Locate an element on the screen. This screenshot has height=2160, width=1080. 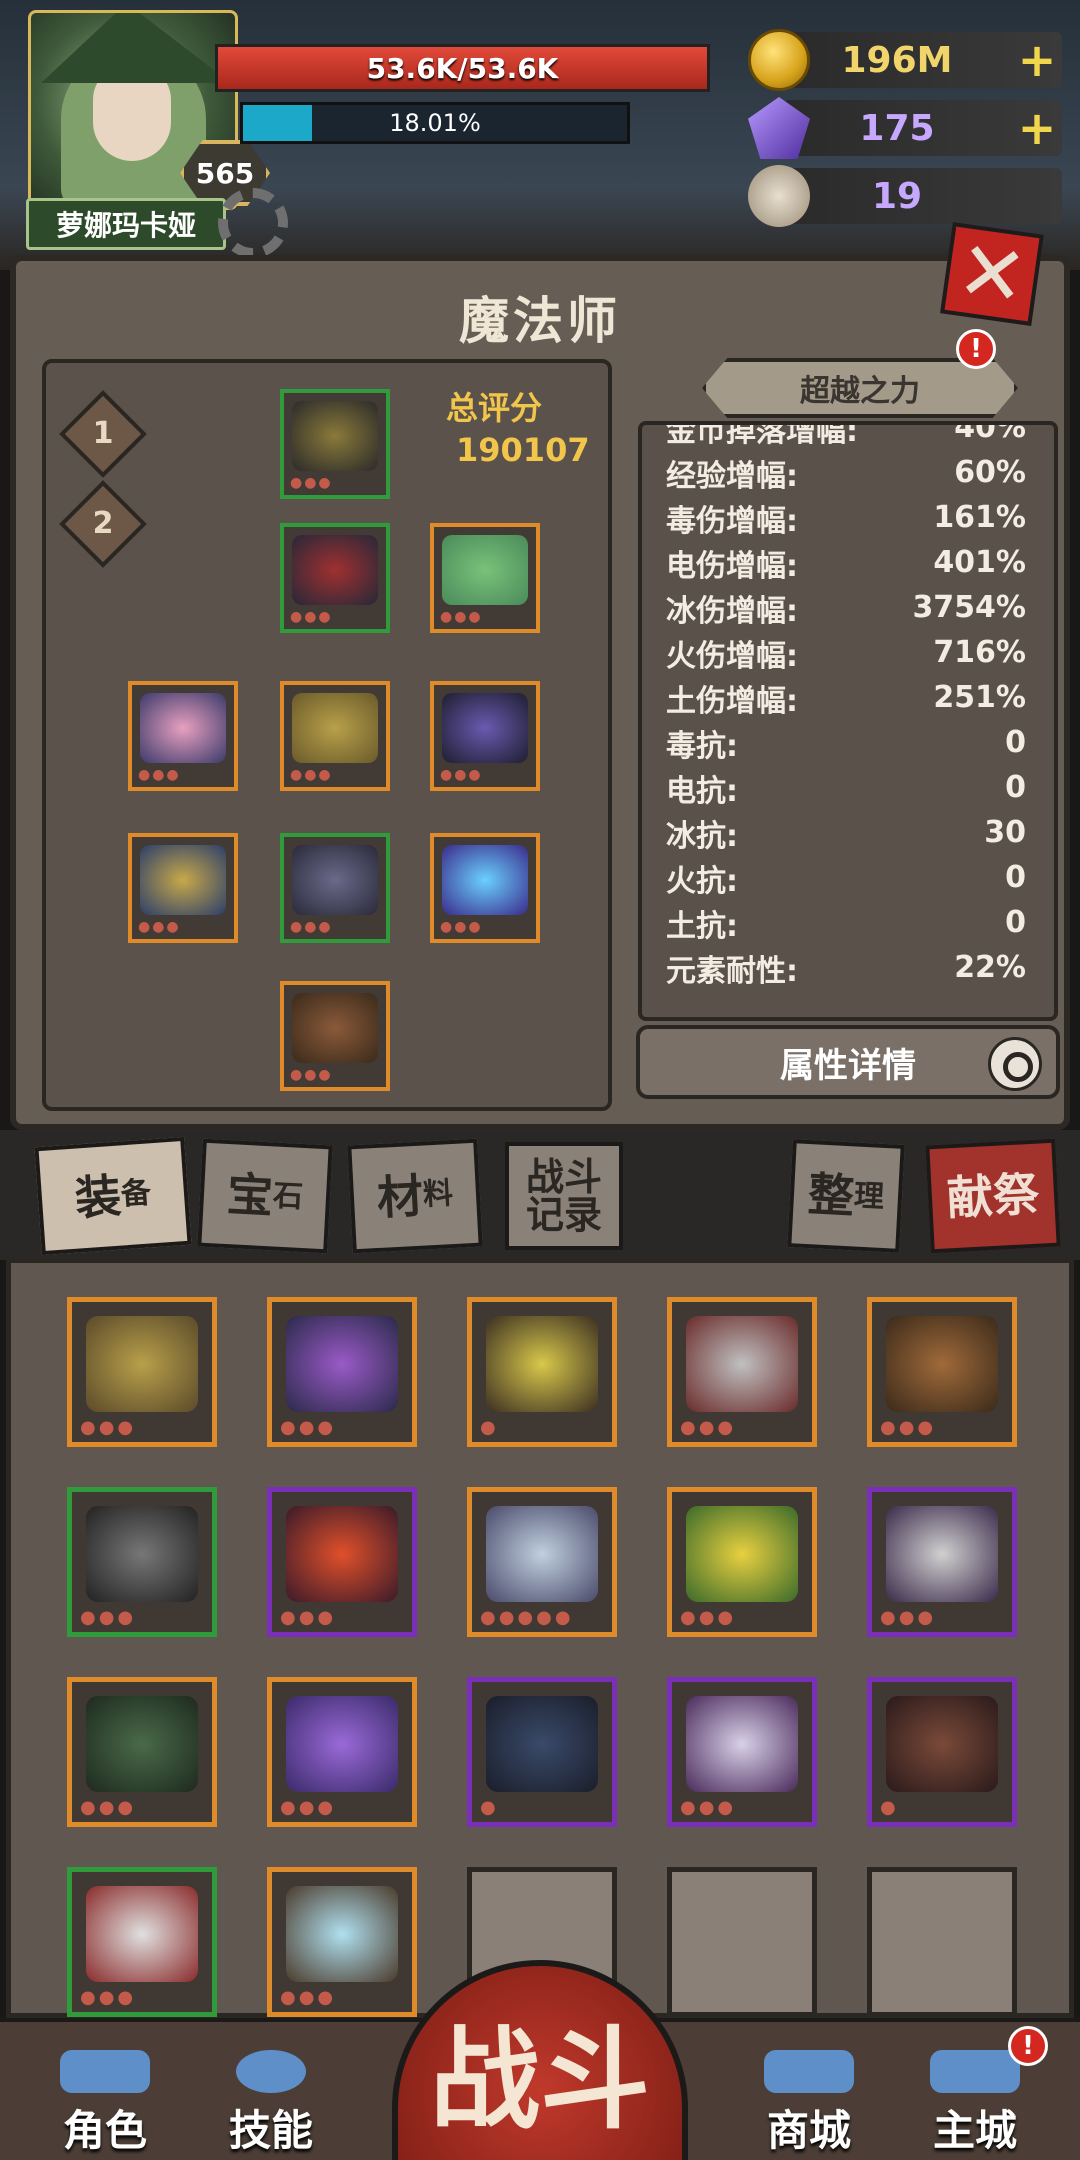
attribute-details-label: 属性详情 is located at coordinates (848, 1065).